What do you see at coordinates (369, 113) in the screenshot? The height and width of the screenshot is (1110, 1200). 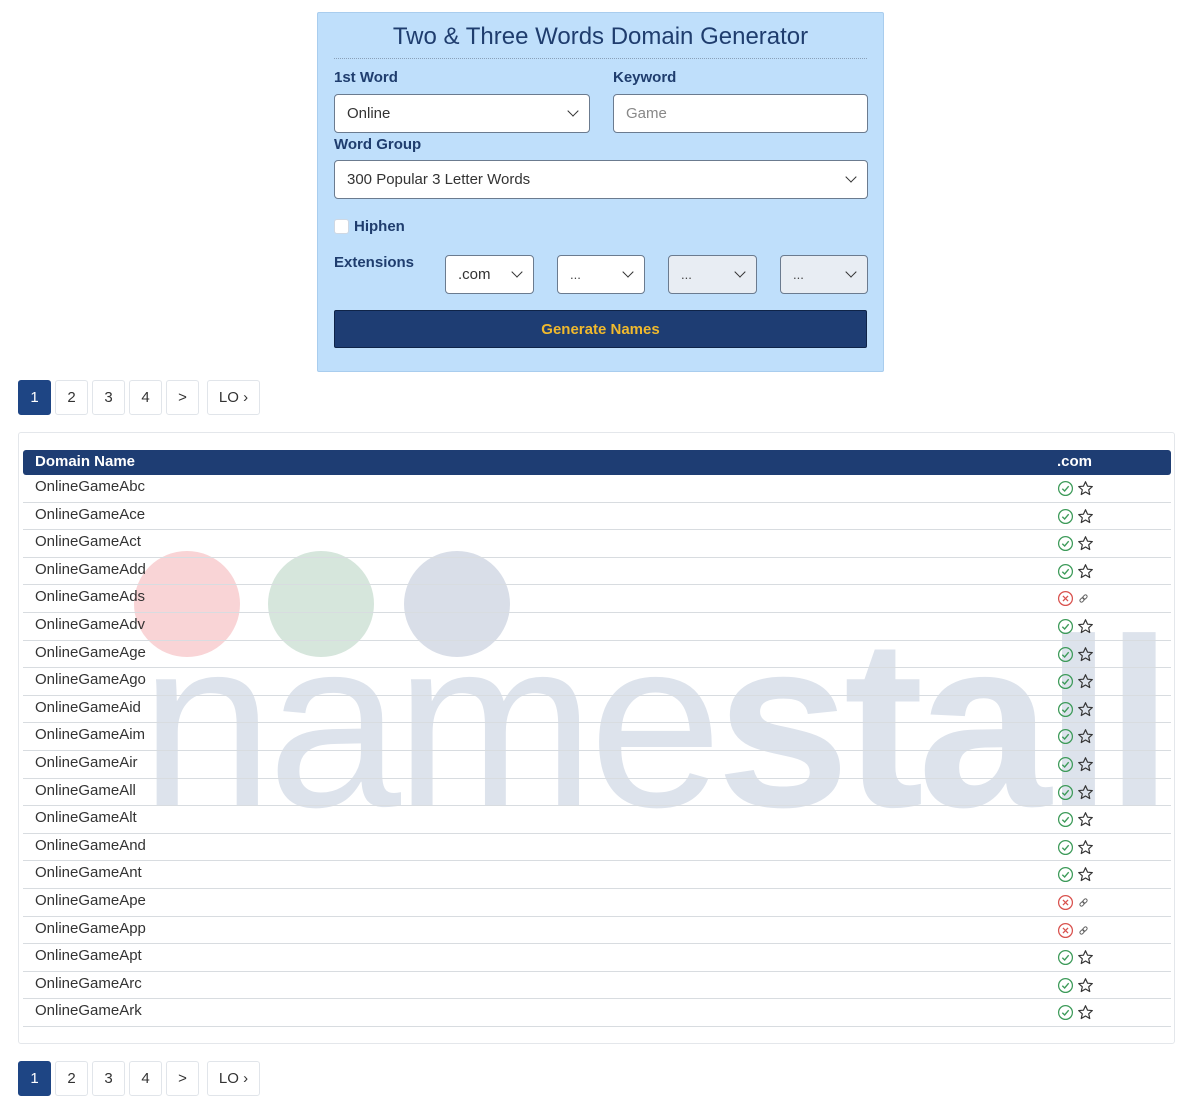 I see `first-word-value: Online` at bounding box center [369, 113].